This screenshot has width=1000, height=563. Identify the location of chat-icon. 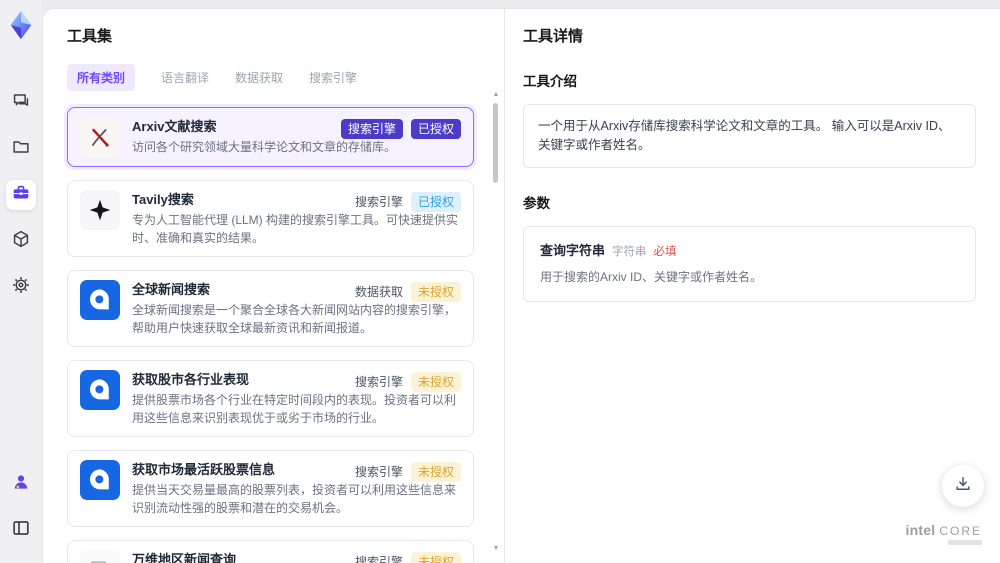
(21, 103).